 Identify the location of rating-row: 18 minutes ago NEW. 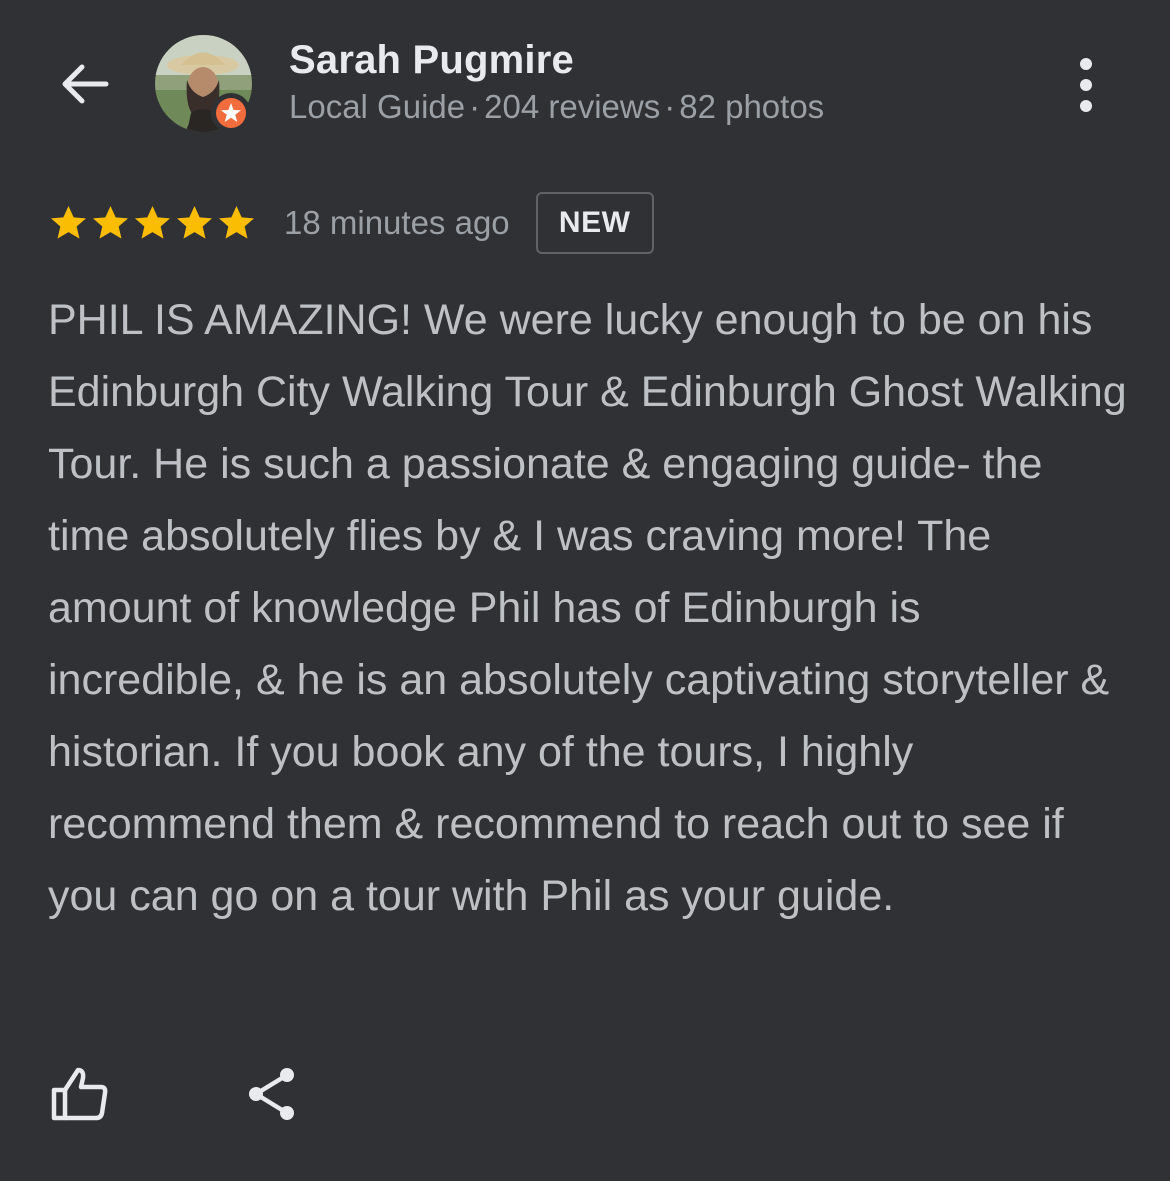
(351, 223).